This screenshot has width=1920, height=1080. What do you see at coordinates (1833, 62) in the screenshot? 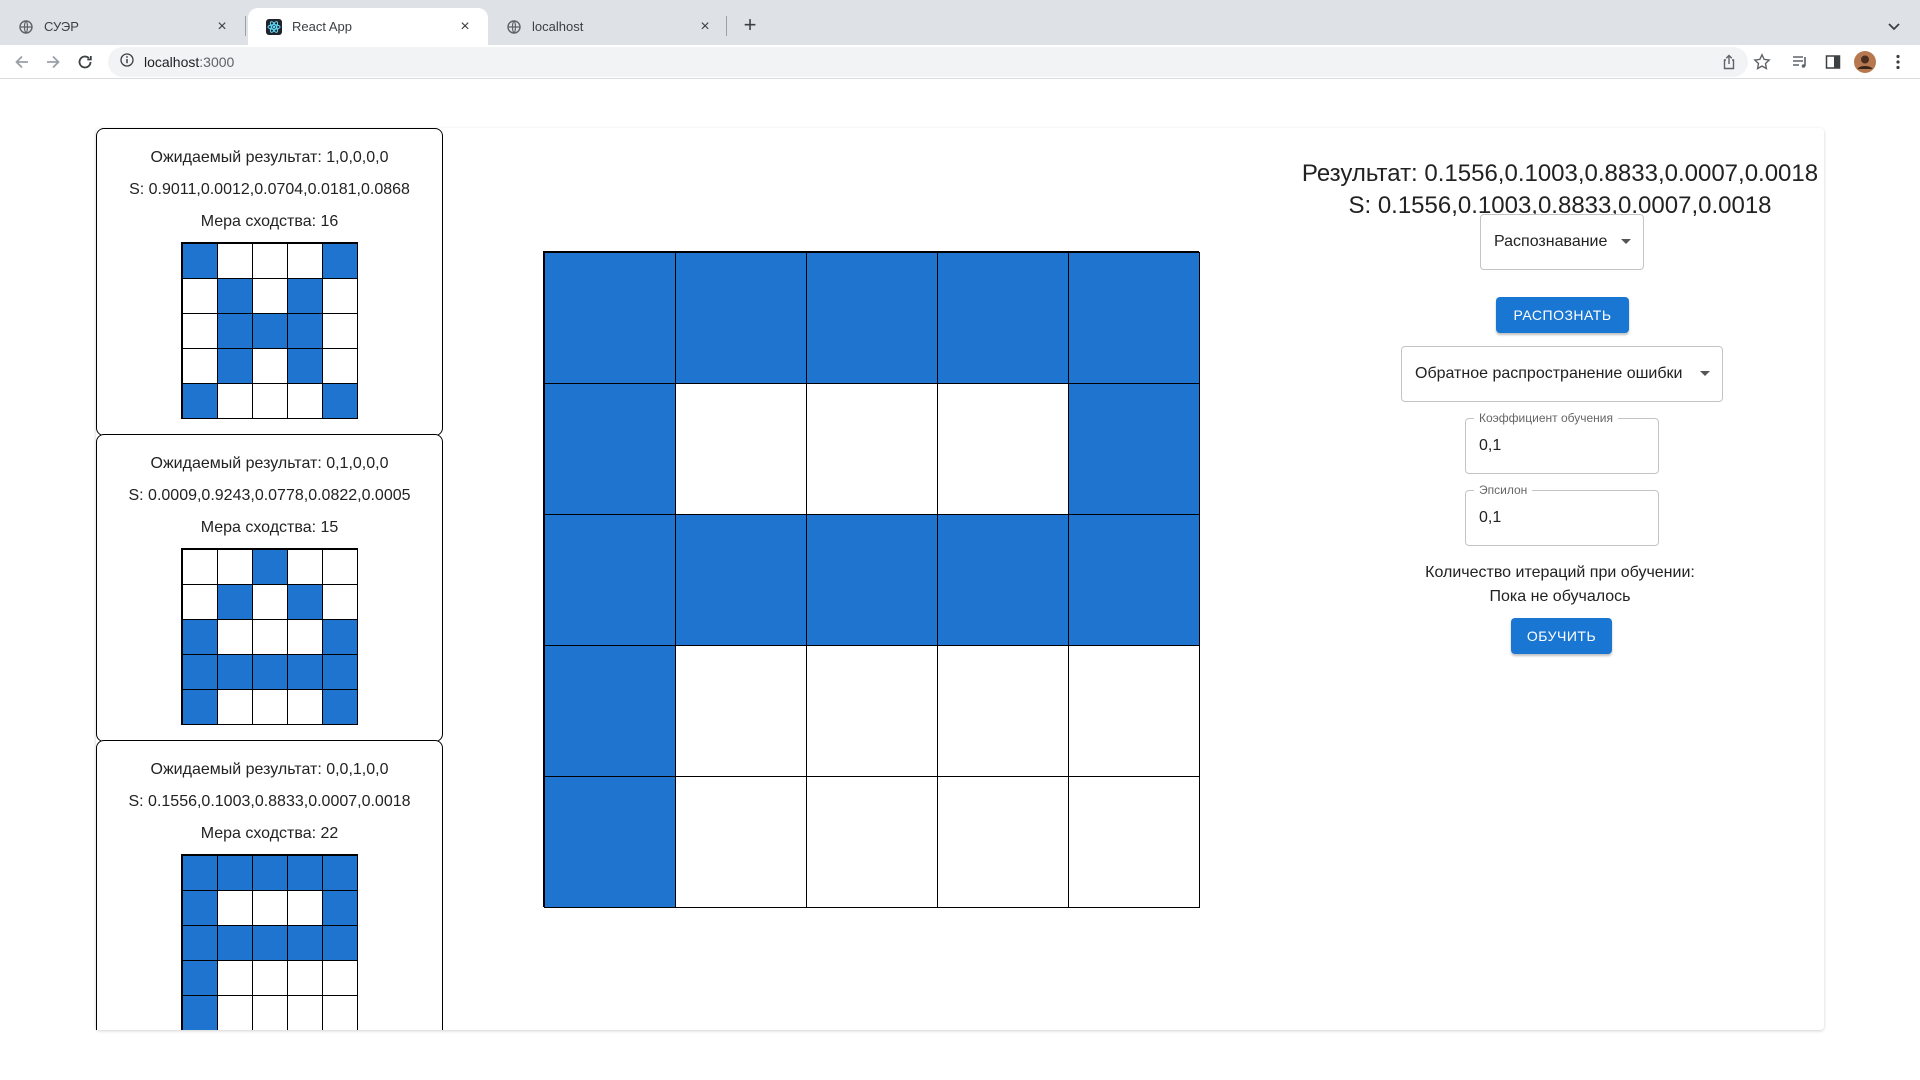
I see `side-panel-icon` at bounding box center [1833, 62].